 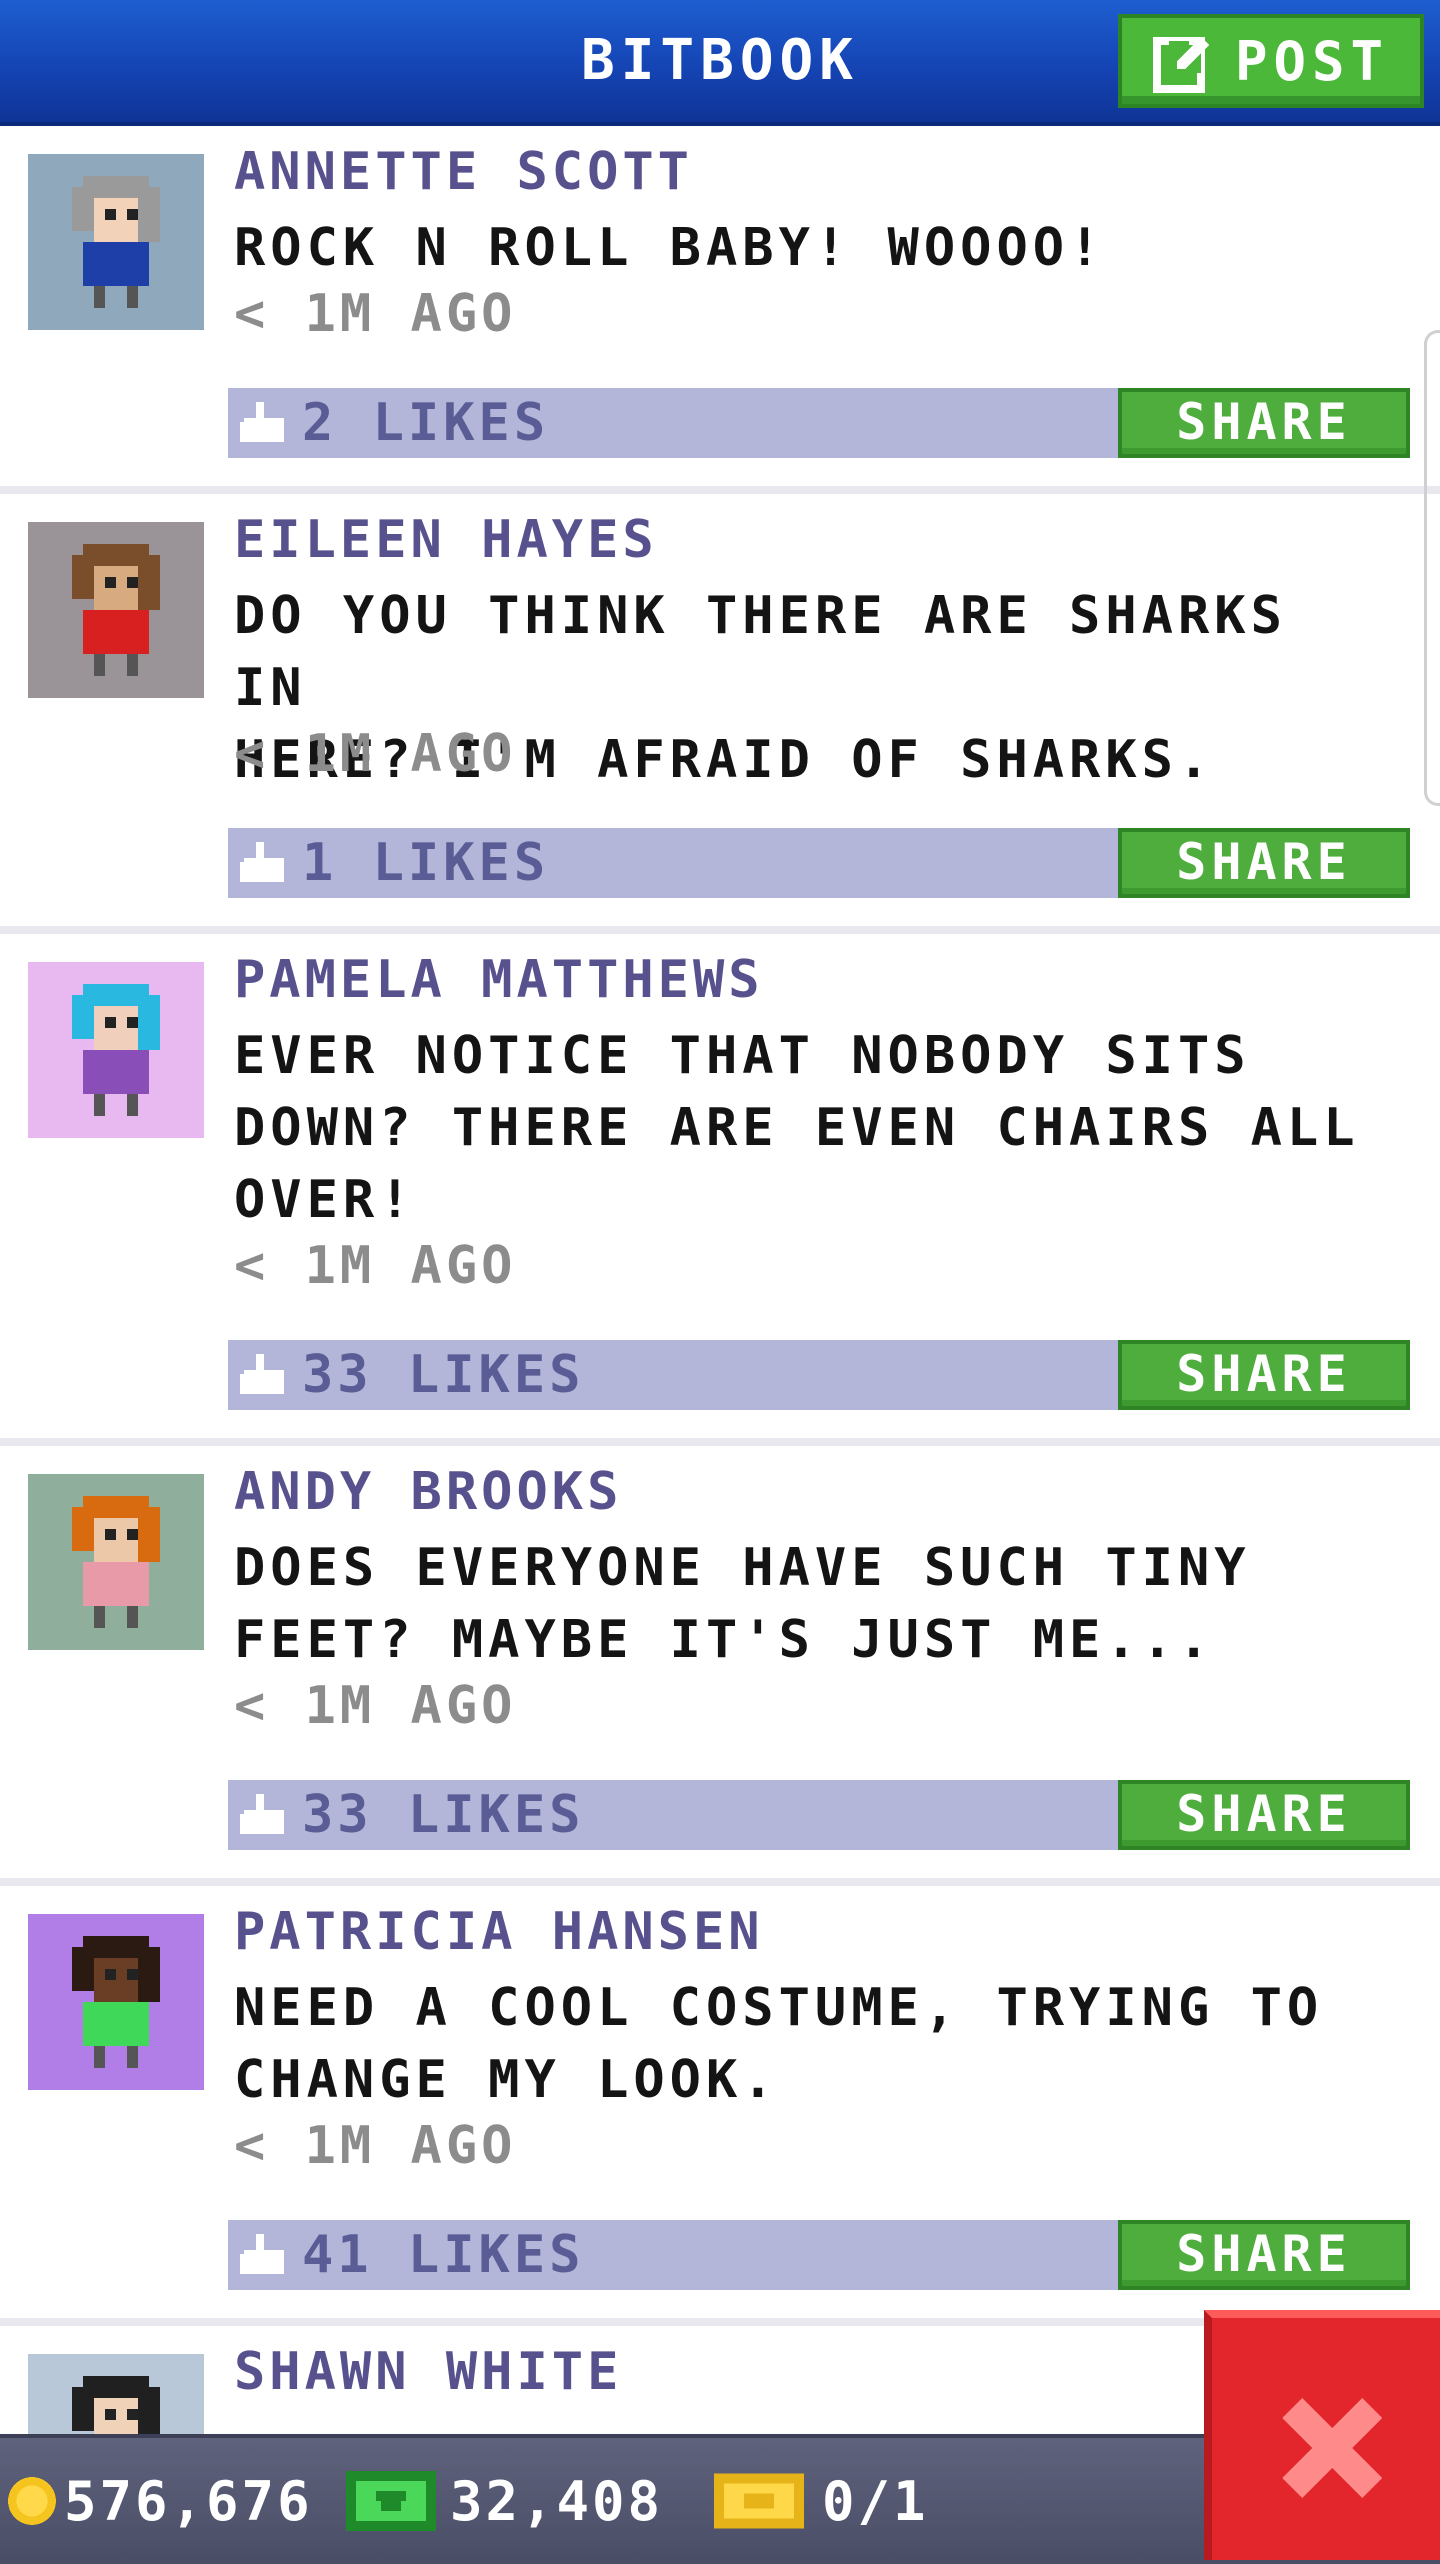 I want to click on bux-stat: 32,408, so click(x=504, y=2501).